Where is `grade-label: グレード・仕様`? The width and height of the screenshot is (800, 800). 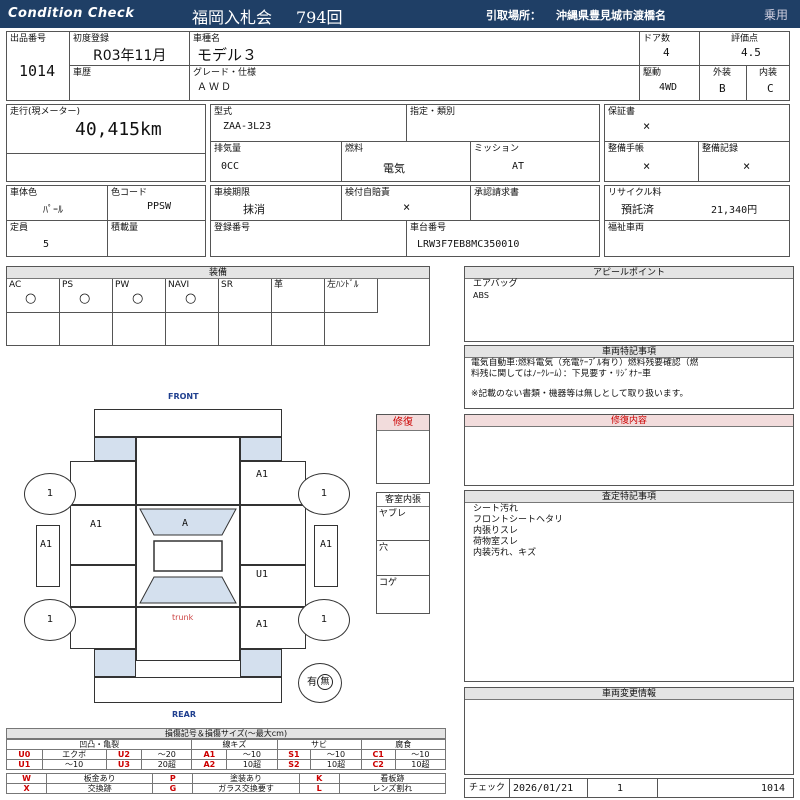
grade-label: グレード・仕様 is located at coordinates (225, 73).